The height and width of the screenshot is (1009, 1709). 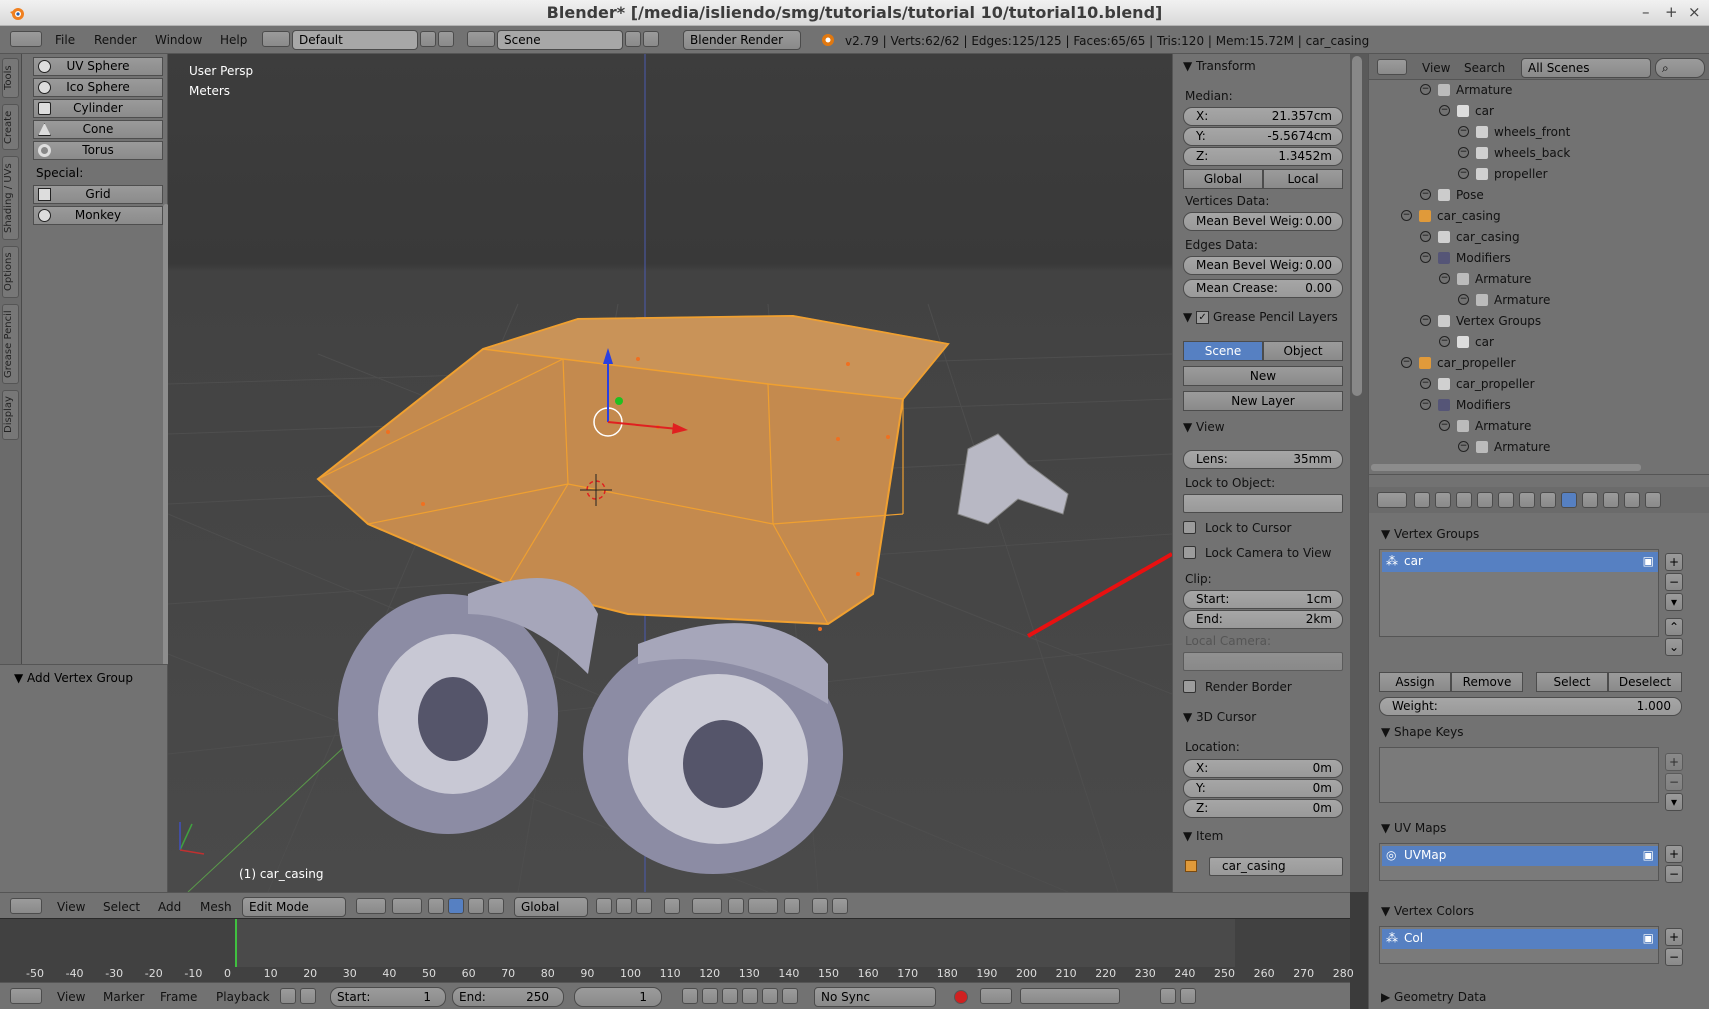 I want to click on outliner-row: − Vertex Groups, so click(x=1539, y=321).